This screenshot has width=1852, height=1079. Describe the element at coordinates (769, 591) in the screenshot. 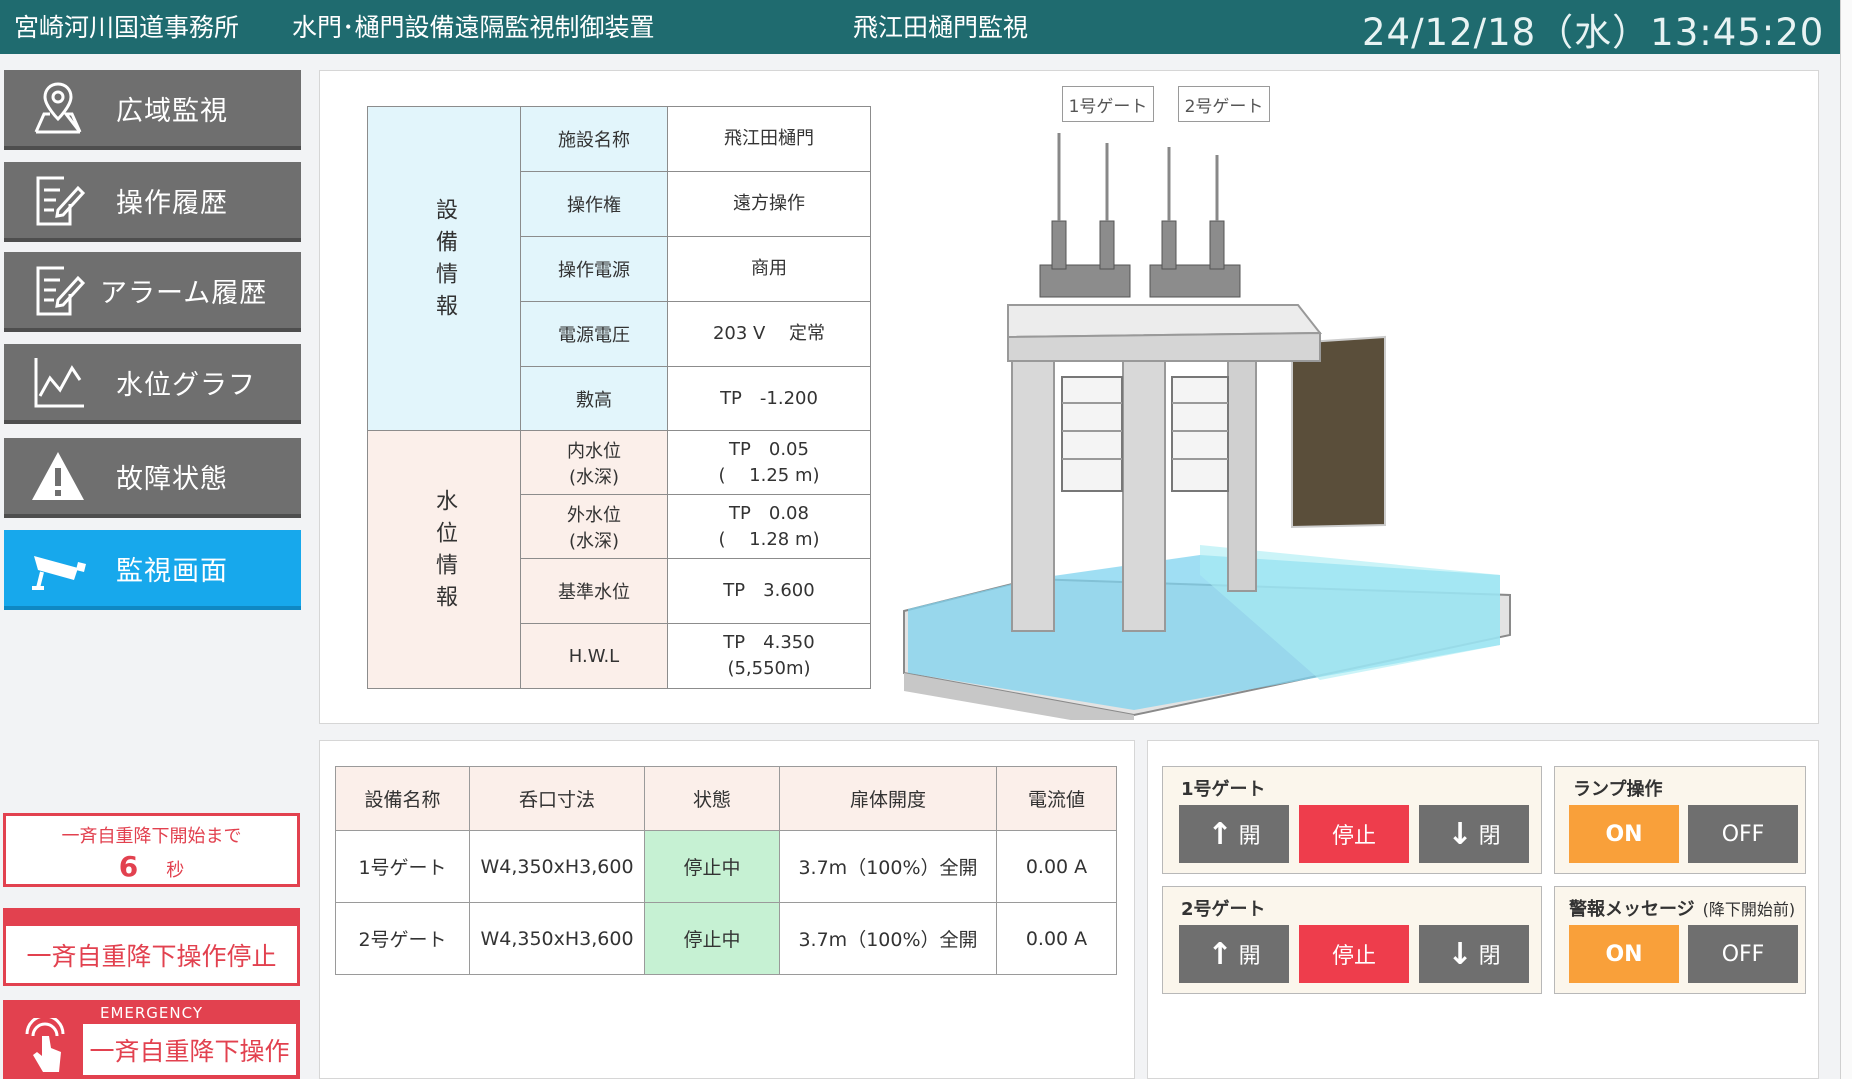

I see `info-value: TP 3.600` at that location.